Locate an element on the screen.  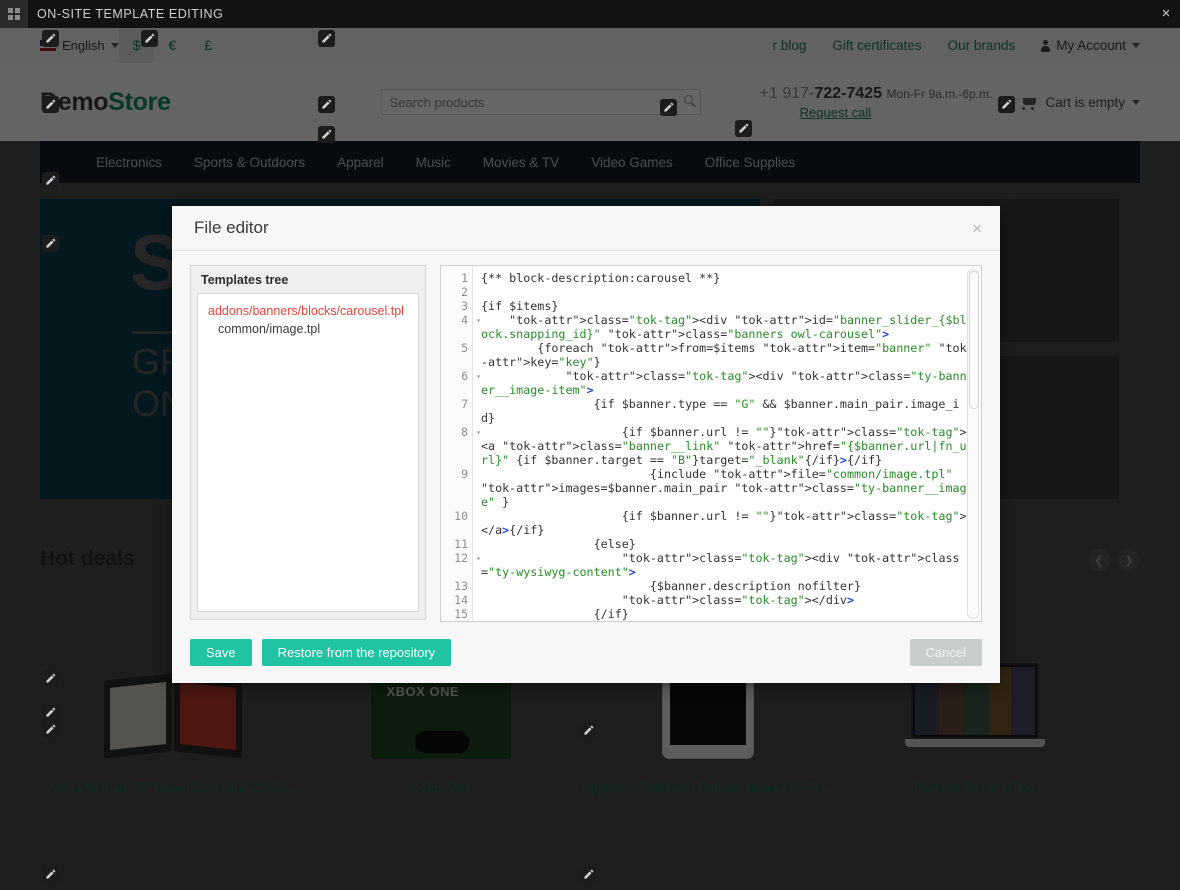
logo-text-store: Store is located at coordinates (139, 101).